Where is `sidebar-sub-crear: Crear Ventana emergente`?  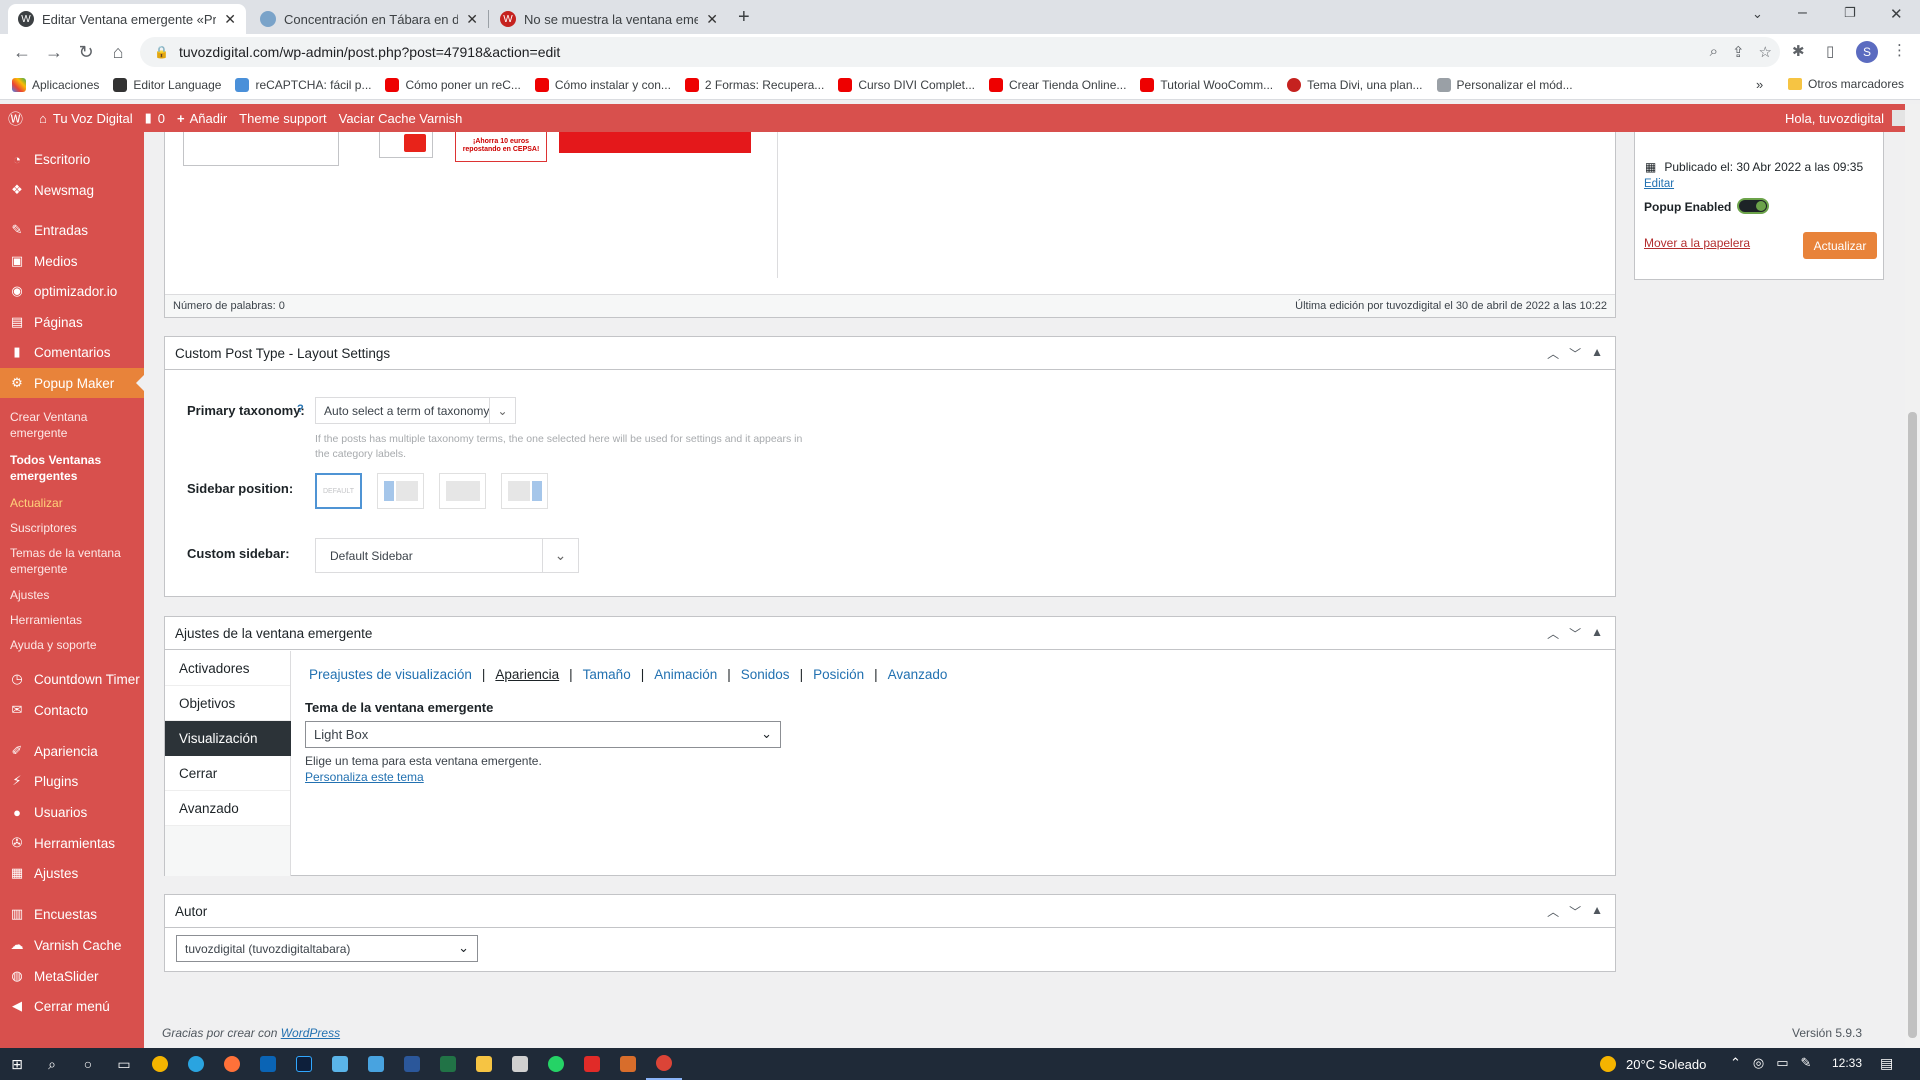
sidebar-sub-crear: Crear Ventana emergente is located at coordinates (75, 425).